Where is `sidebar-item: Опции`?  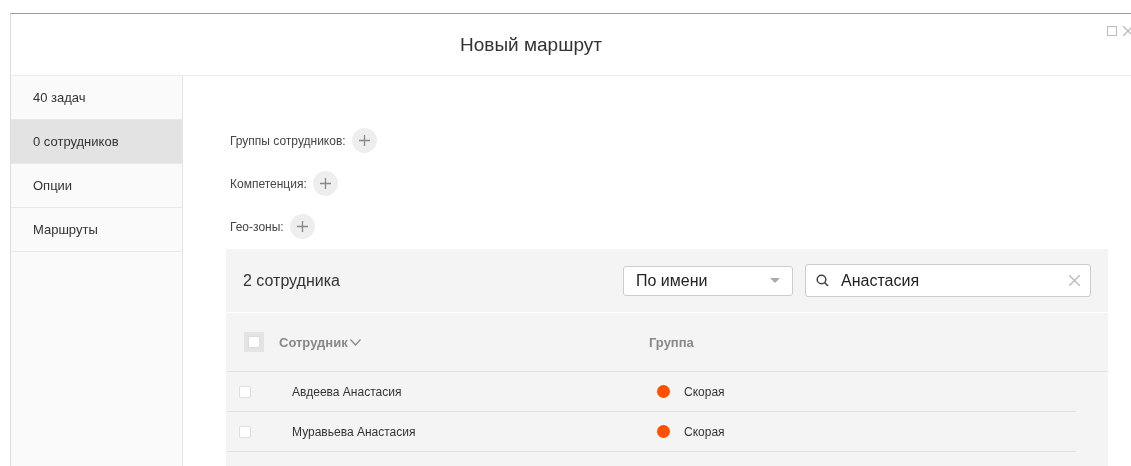
sidebar-item: Опции is located at coordinates (96, 186).